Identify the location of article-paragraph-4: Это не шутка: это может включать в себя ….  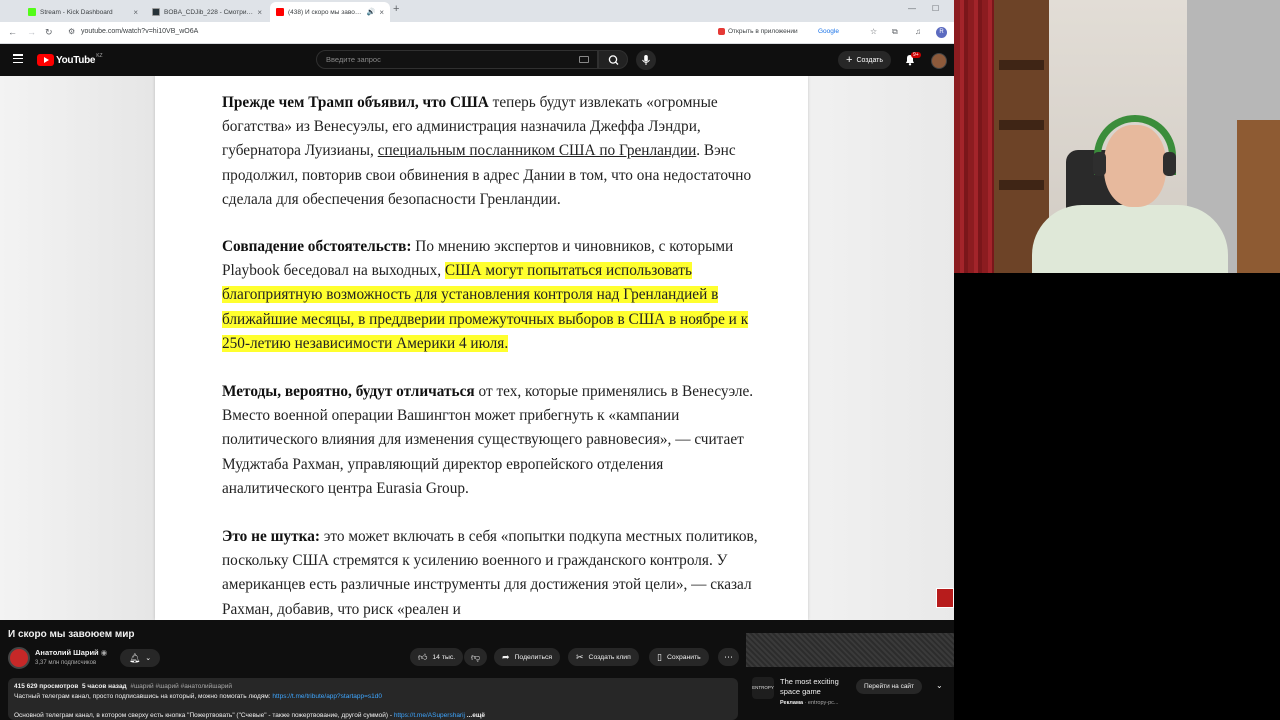
(492, 572).